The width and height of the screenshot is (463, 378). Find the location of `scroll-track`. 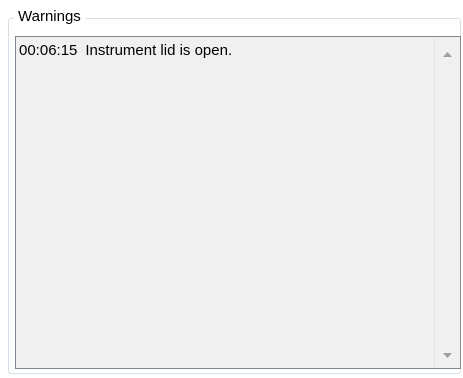

scroll-track is located at coordinates (447, 204).